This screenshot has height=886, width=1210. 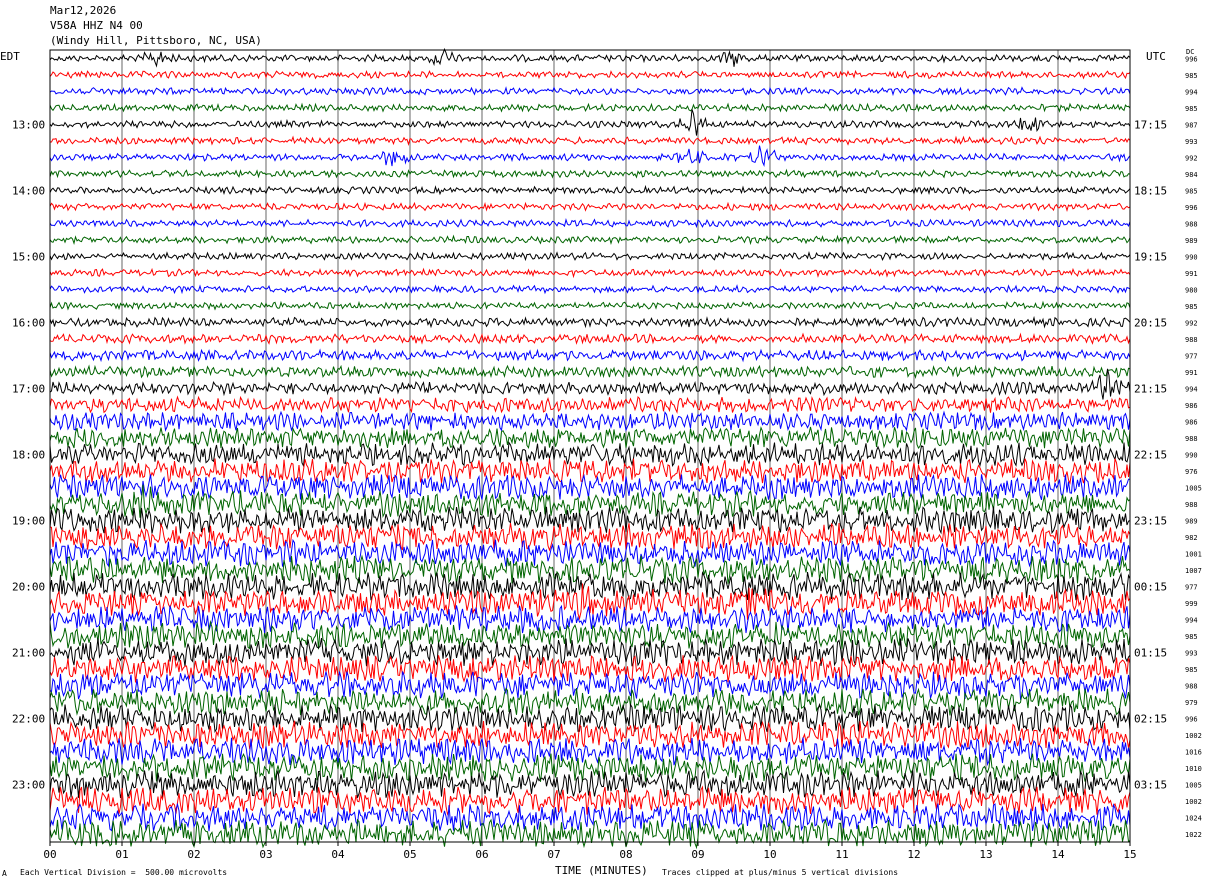 I want to click on dc-offset-label: 980, so click(x=1191, y=290).